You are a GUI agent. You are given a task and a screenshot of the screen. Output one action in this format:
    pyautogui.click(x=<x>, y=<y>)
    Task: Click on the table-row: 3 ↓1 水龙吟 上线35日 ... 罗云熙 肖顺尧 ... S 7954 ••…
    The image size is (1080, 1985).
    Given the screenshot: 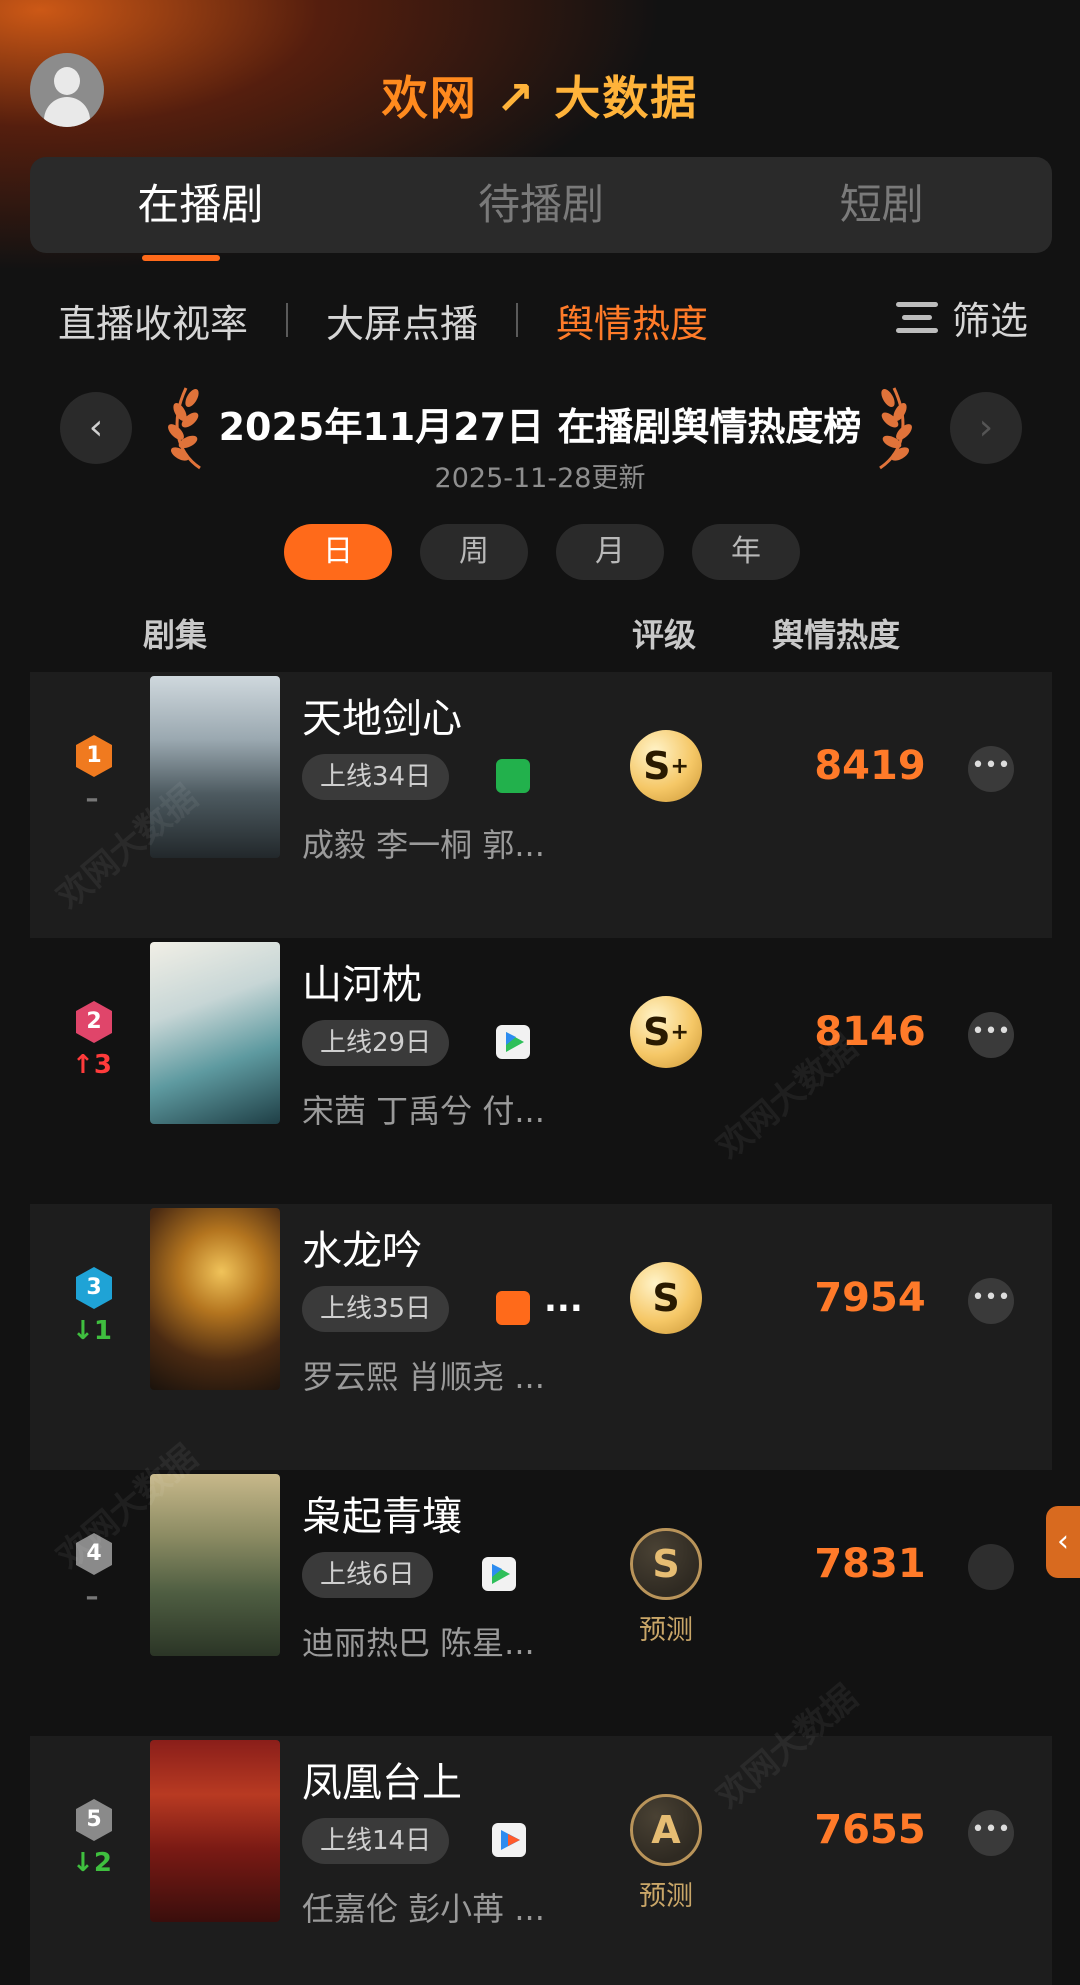 What is the action you would take?
    pyautogui.click(x=541, y=1337)
    